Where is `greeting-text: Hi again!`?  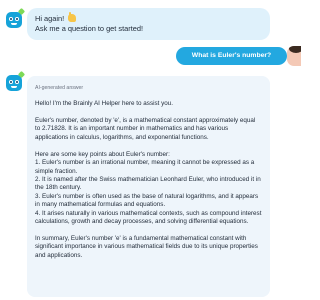 greeting-text: Hi again! is located at coordinates (50, 18).